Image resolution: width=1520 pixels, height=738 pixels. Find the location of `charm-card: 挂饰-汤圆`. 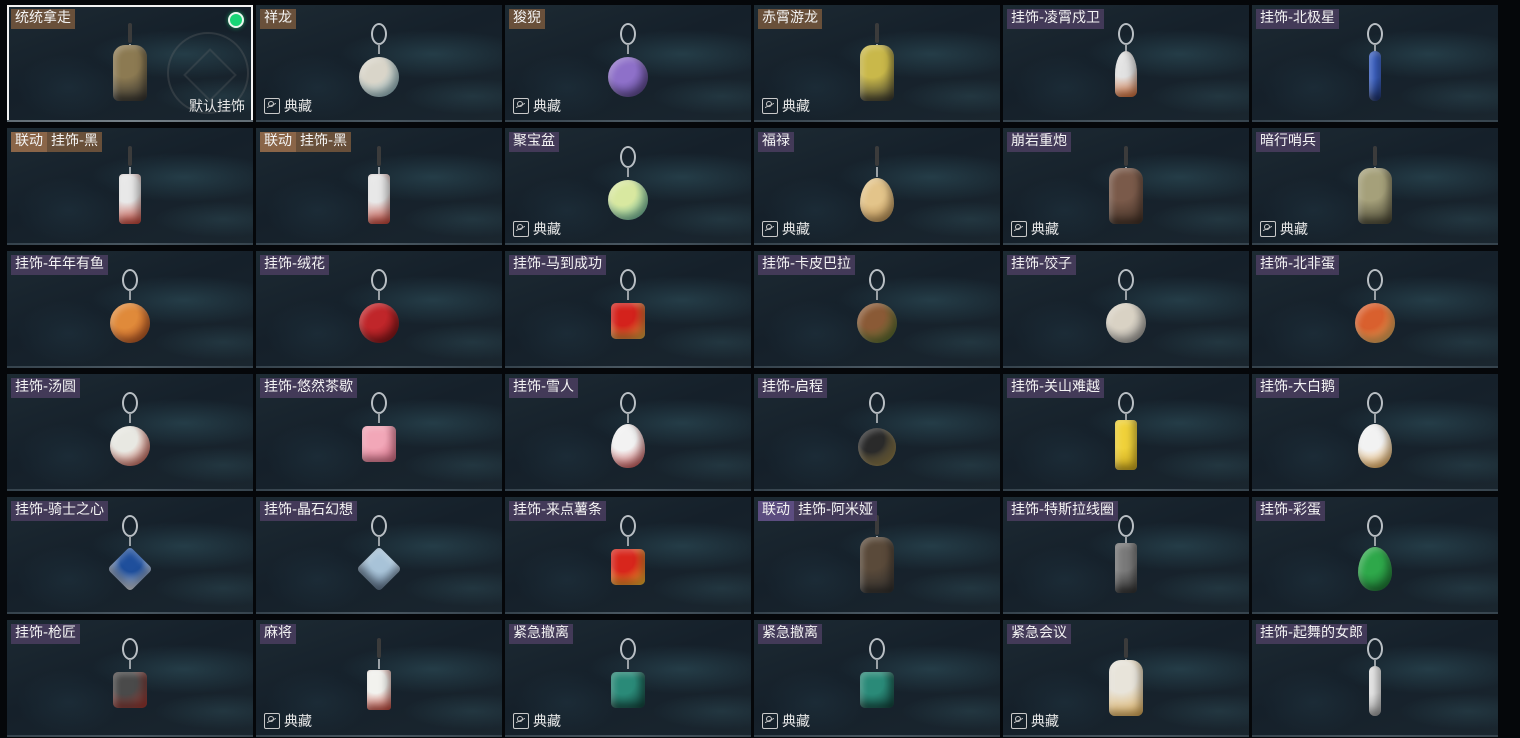

charm-card: 挂饰-汤圆 is located at coordinates (130, 432).